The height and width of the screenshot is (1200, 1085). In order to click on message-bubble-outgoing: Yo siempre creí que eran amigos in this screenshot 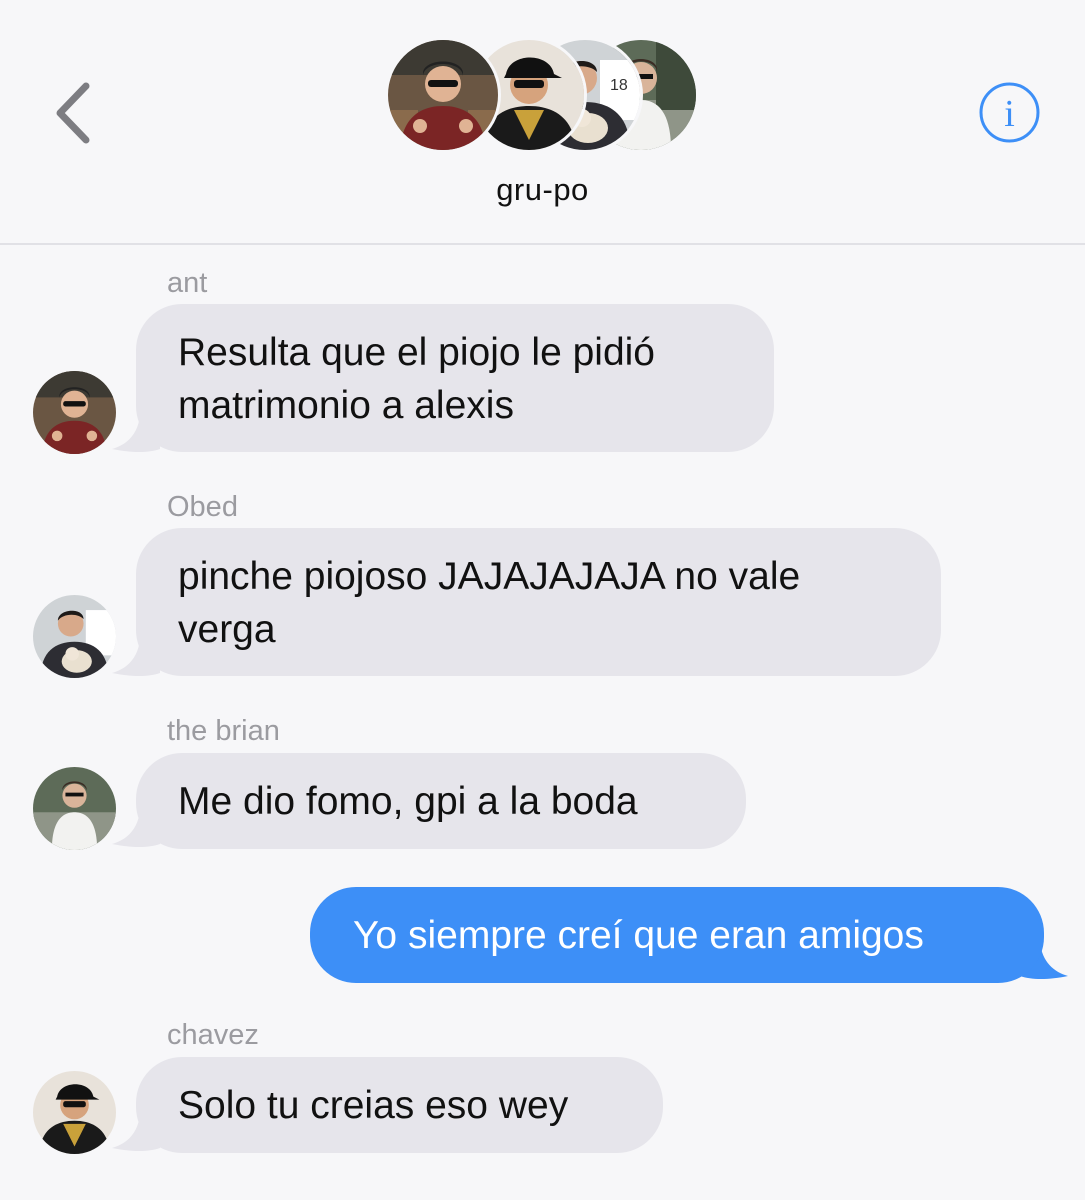, I will do `click(677, 935)`.